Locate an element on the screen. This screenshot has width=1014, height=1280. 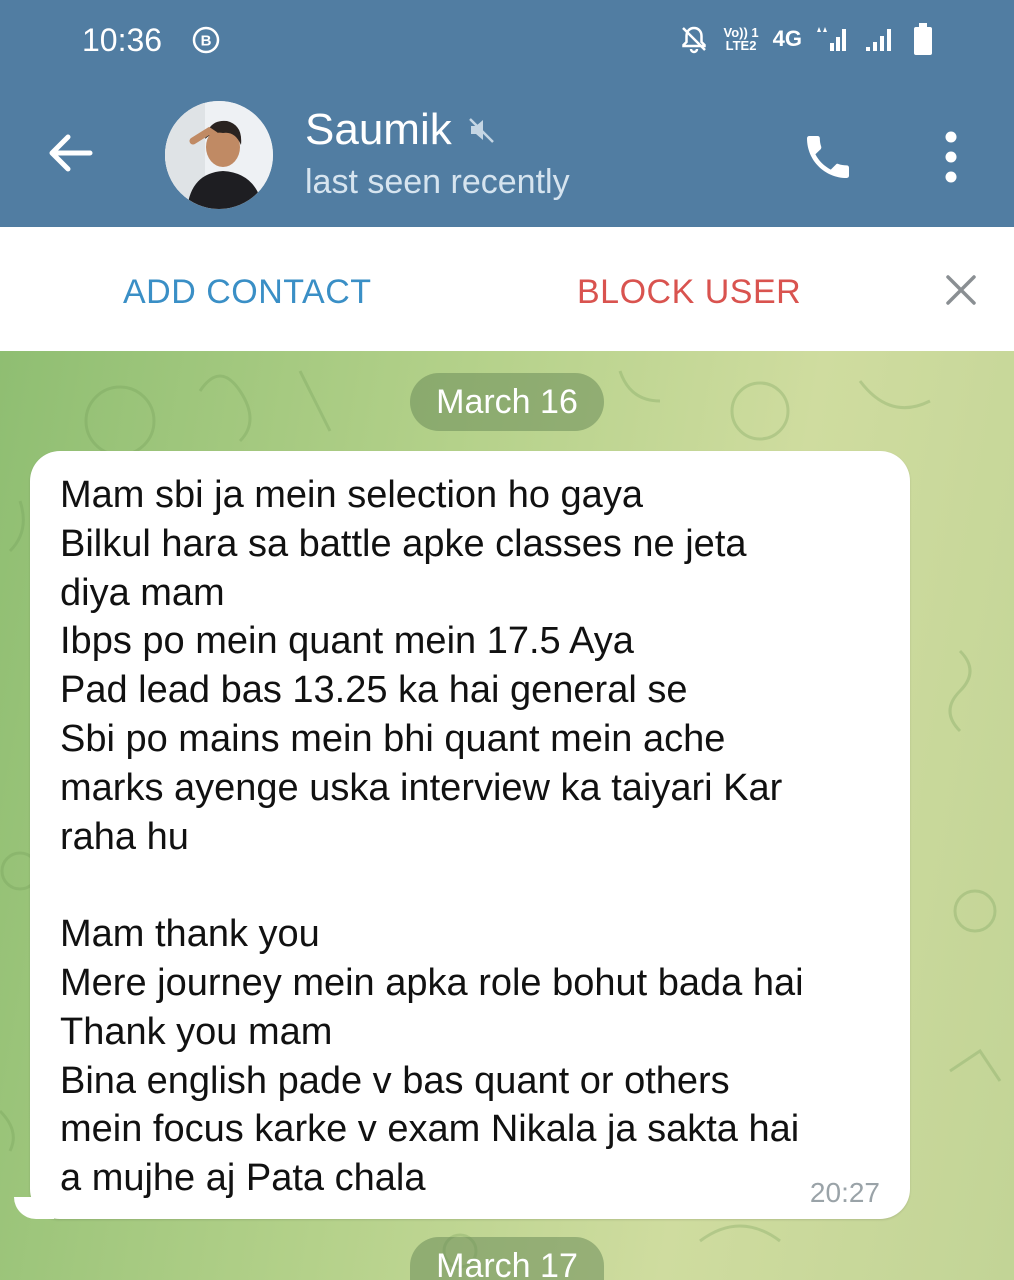
back-arrow-icon is located at coordinates (70, 153).